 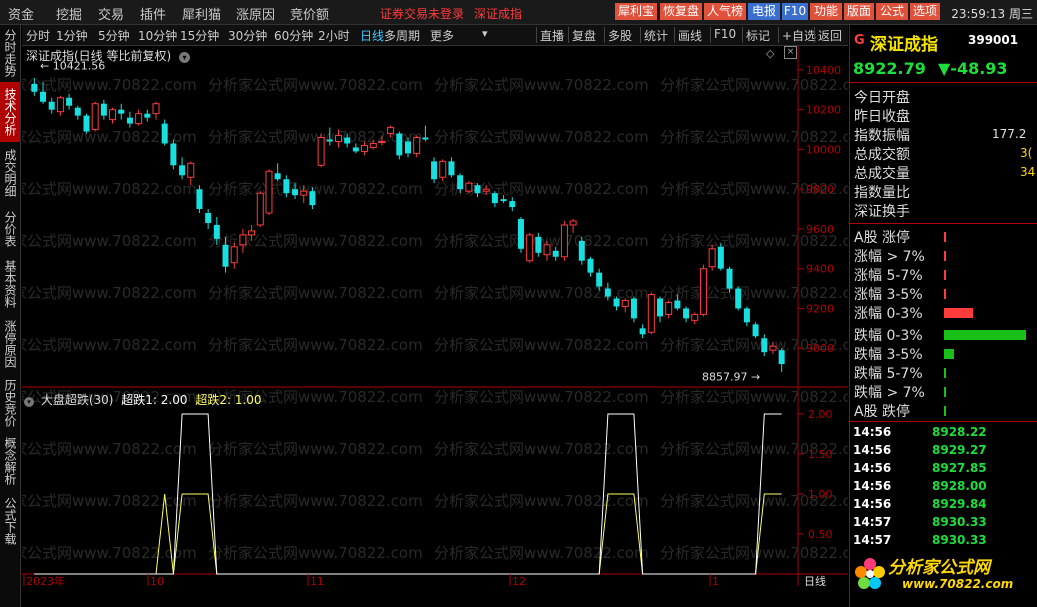 What do you see at coordinates (10, 521) in the screenshot?
I see `left-tab-8: 公式下载` at bounding box center [10, 521].